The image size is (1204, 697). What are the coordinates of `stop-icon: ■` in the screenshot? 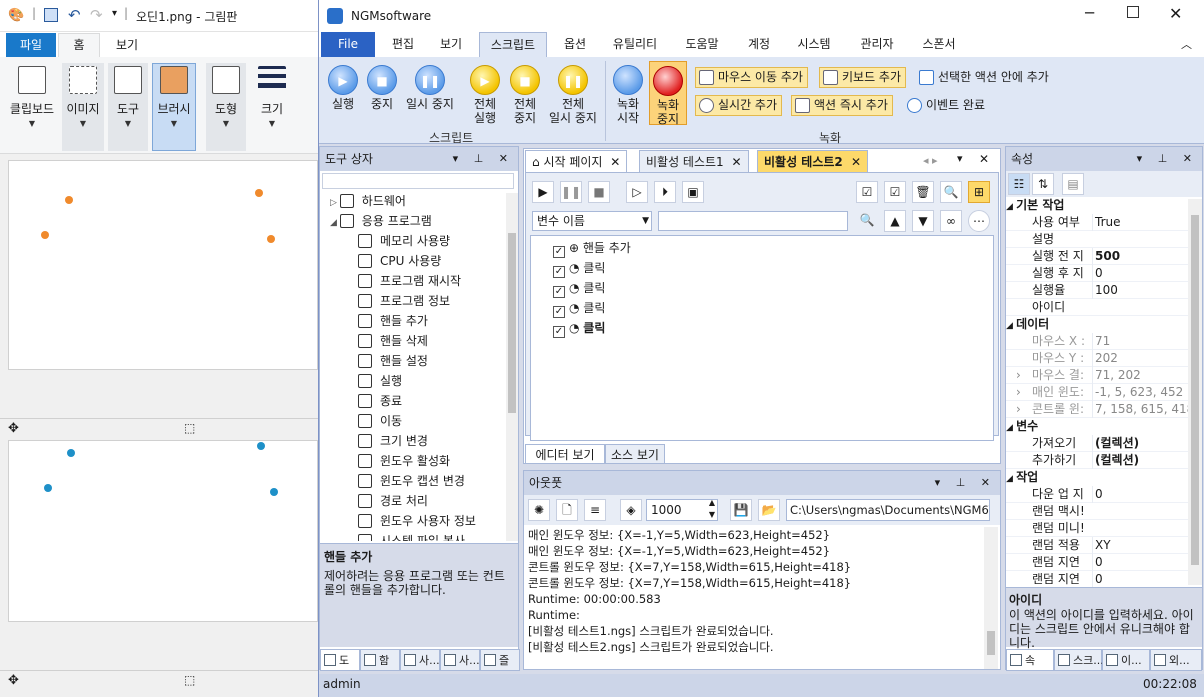 It's located at (599, 192).